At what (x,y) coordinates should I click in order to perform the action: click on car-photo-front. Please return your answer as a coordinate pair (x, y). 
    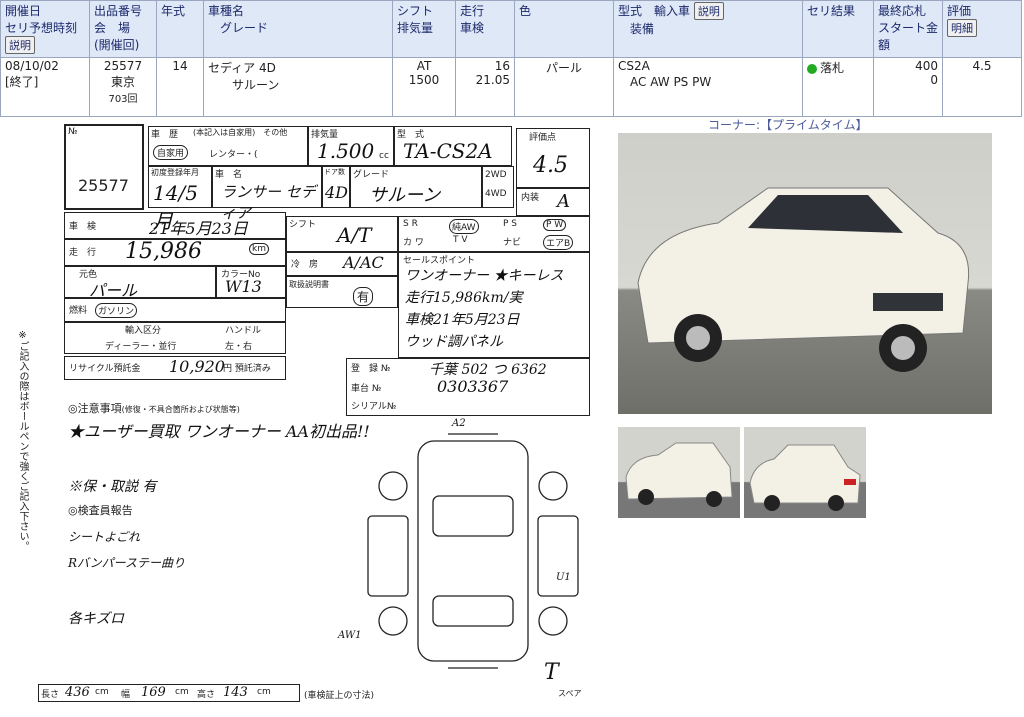
    Looking at the image, I should click on (679, 472).